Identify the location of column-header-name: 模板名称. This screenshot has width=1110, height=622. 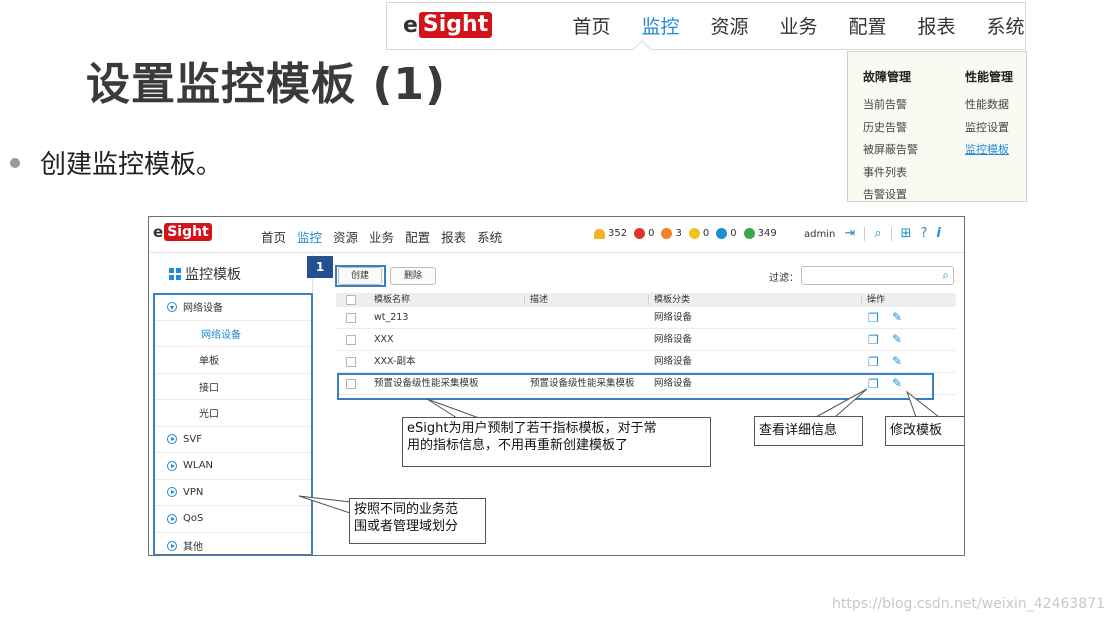
(392, 300).